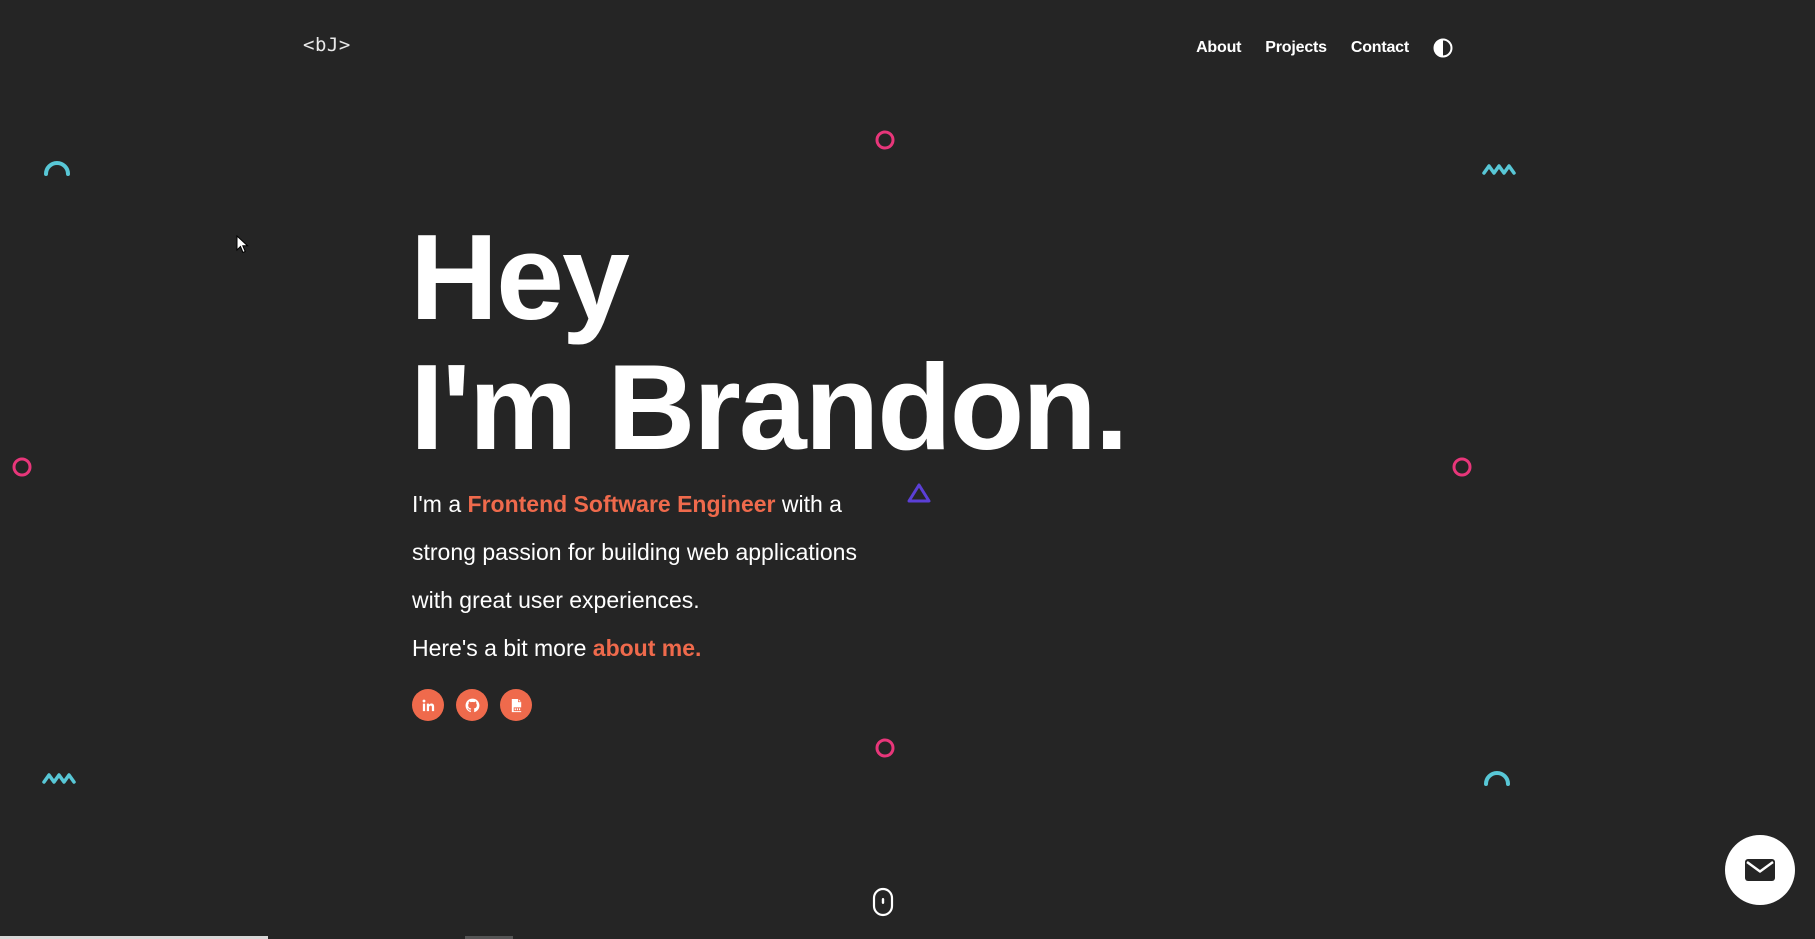 This screenshot has width=1815, height=939. I want to click on linkedin-button, so click(428, 705).